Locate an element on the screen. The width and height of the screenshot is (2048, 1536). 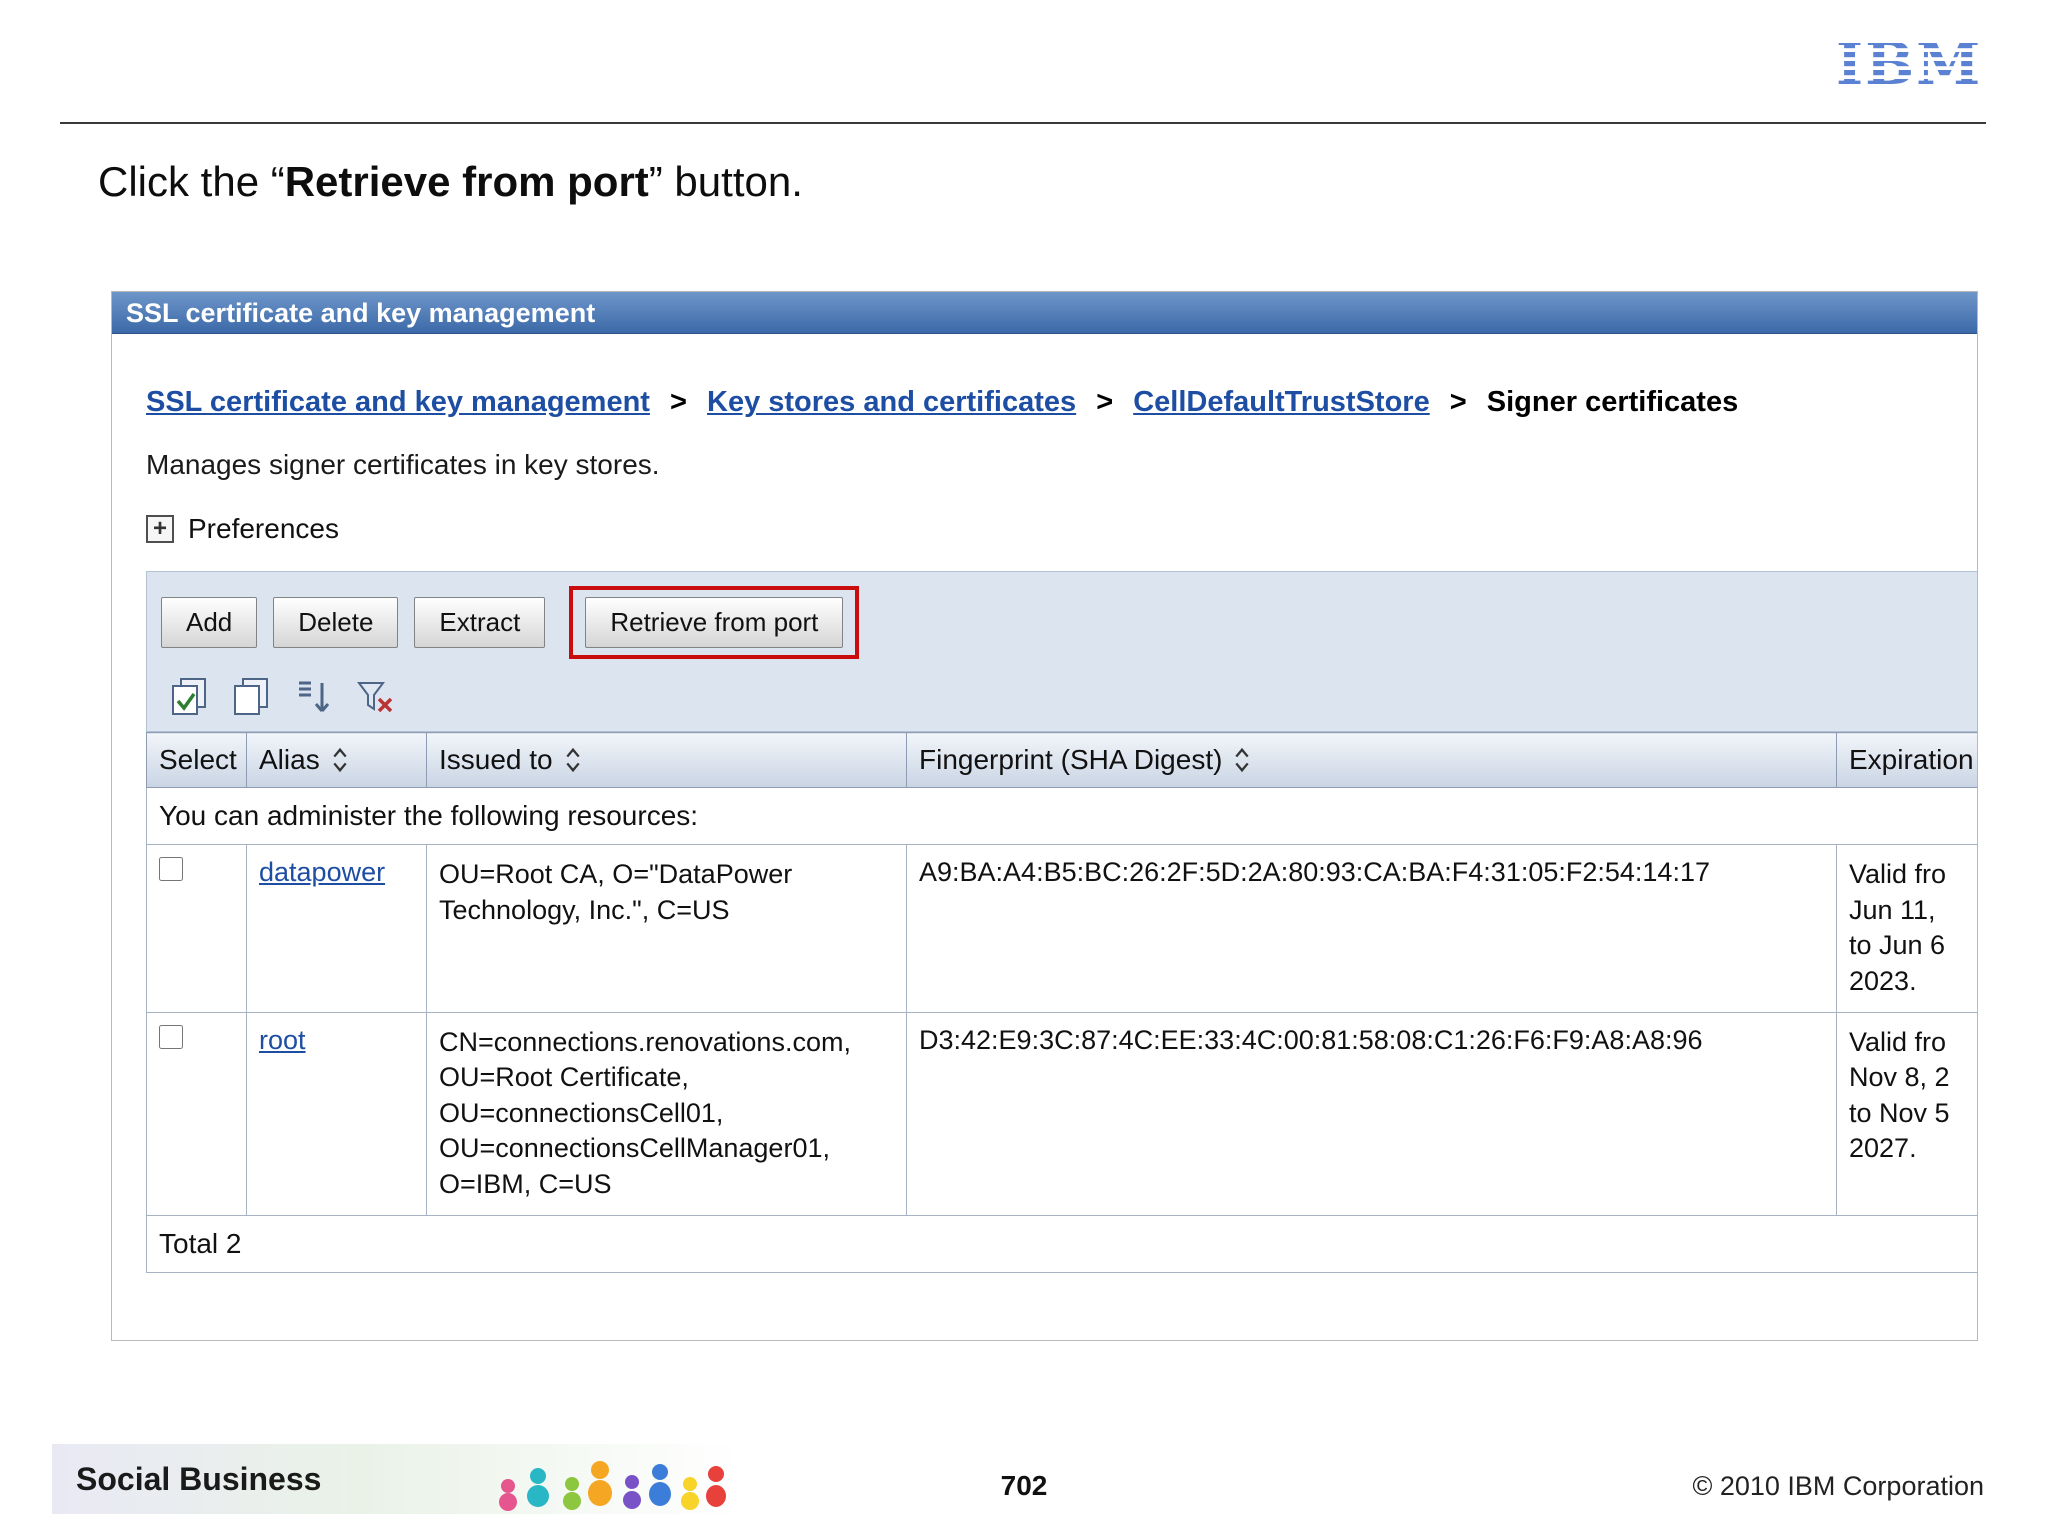
table-toolbar: Add Delete Extract Retrieve from port is located at coordinates (1061, 651).